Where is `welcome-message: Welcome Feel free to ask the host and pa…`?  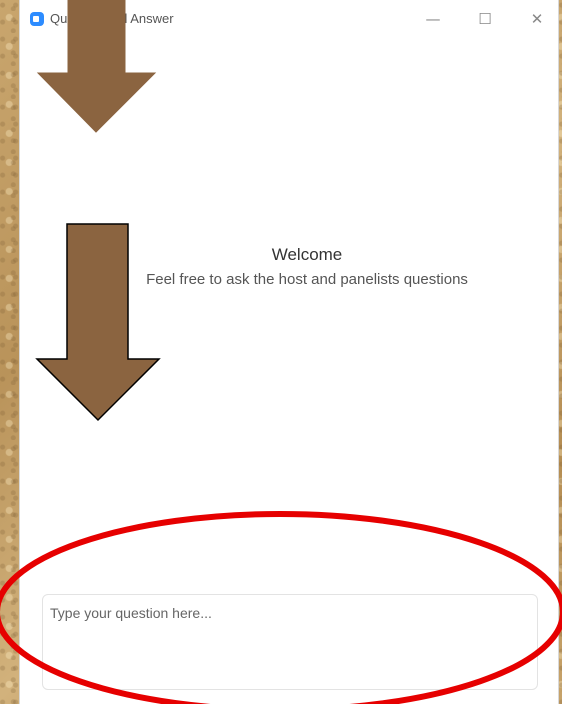
welcome-message: Welcome Feel free to ask the host and pa… is located at coordinates (289, 266).